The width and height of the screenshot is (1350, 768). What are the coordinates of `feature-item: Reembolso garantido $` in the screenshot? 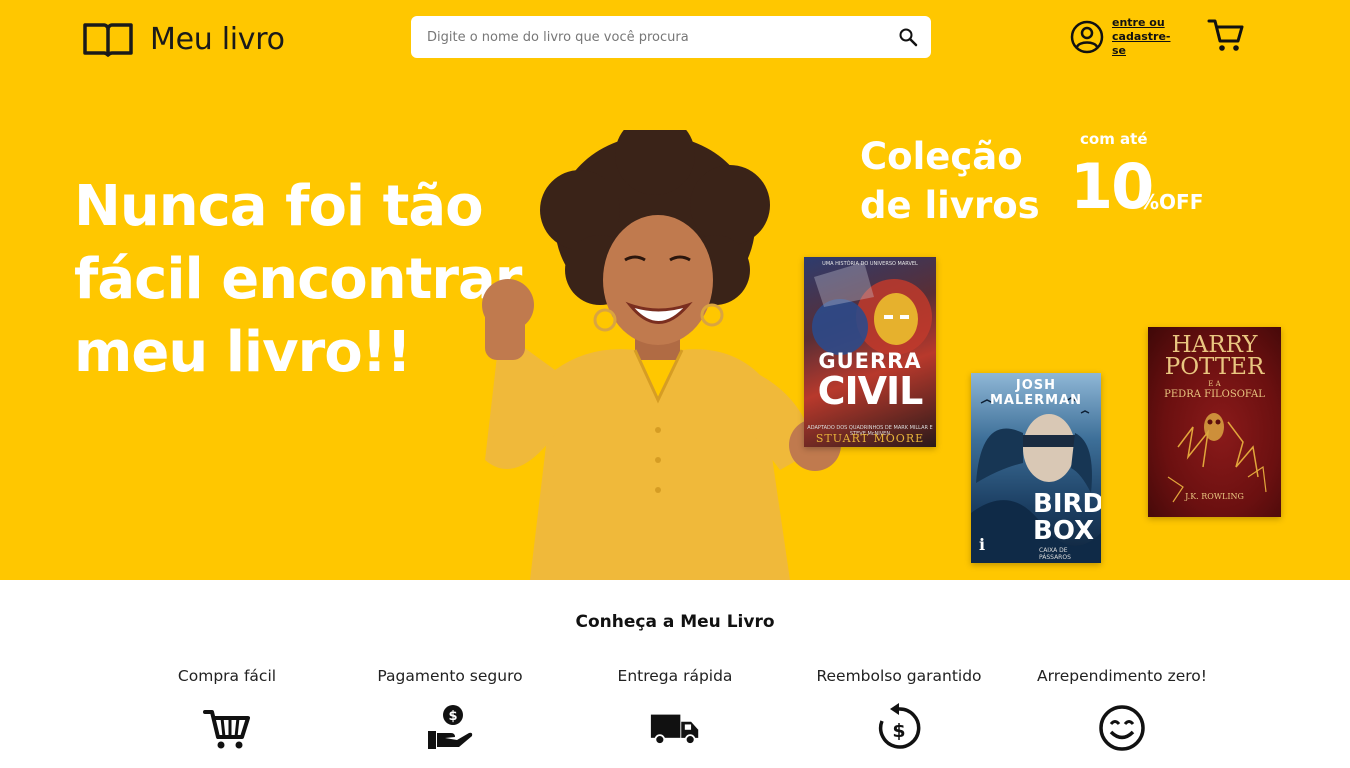 It's located at (899, 710).